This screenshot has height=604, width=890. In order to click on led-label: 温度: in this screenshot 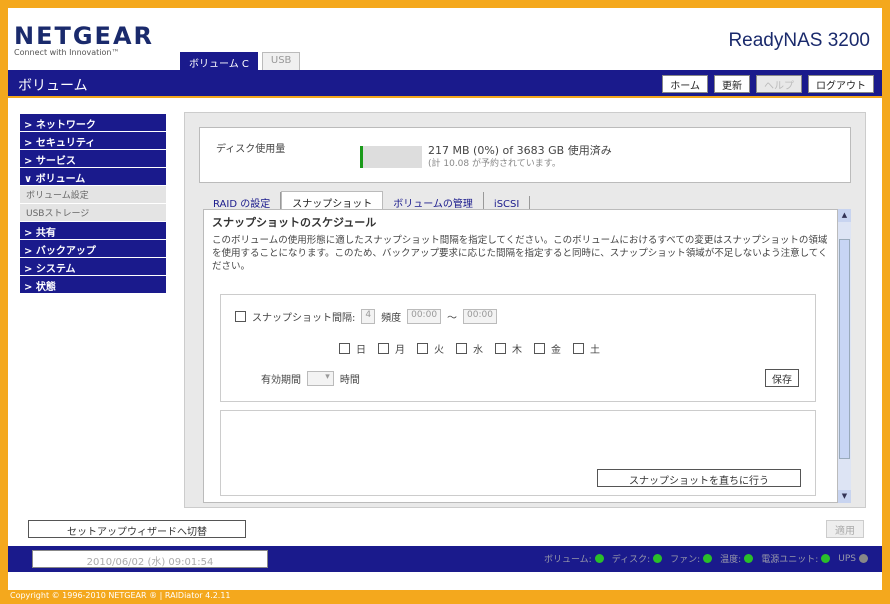, I will do `click(731, 560)`.